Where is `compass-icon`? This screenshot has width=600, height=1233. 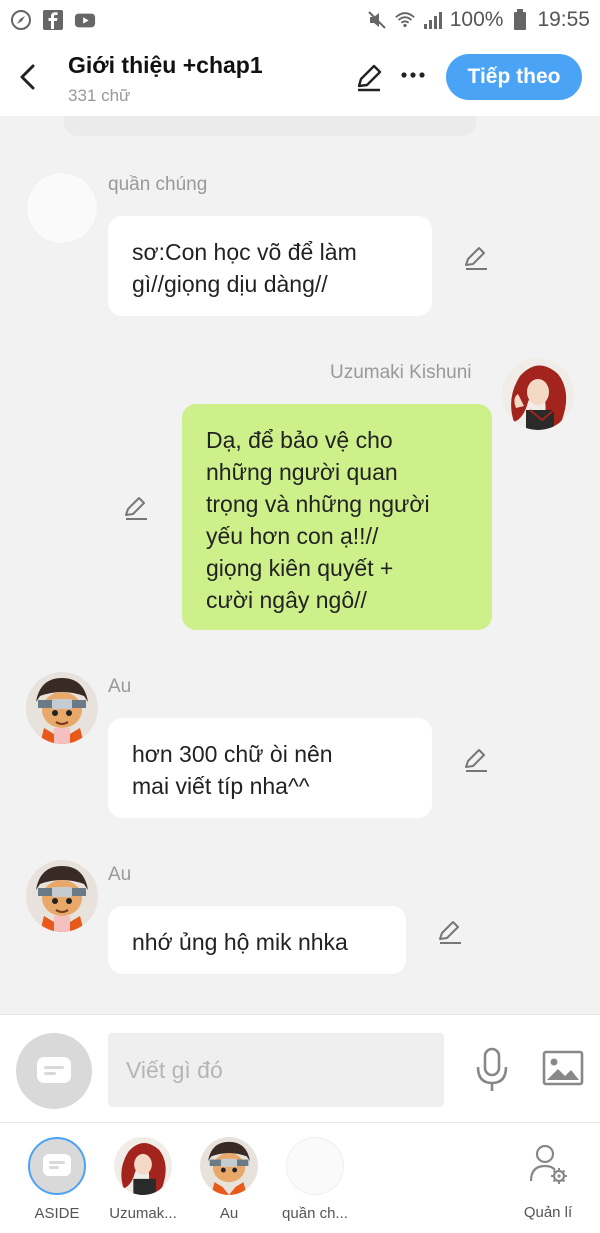
compass-icon is located at coordinates (21, 20).